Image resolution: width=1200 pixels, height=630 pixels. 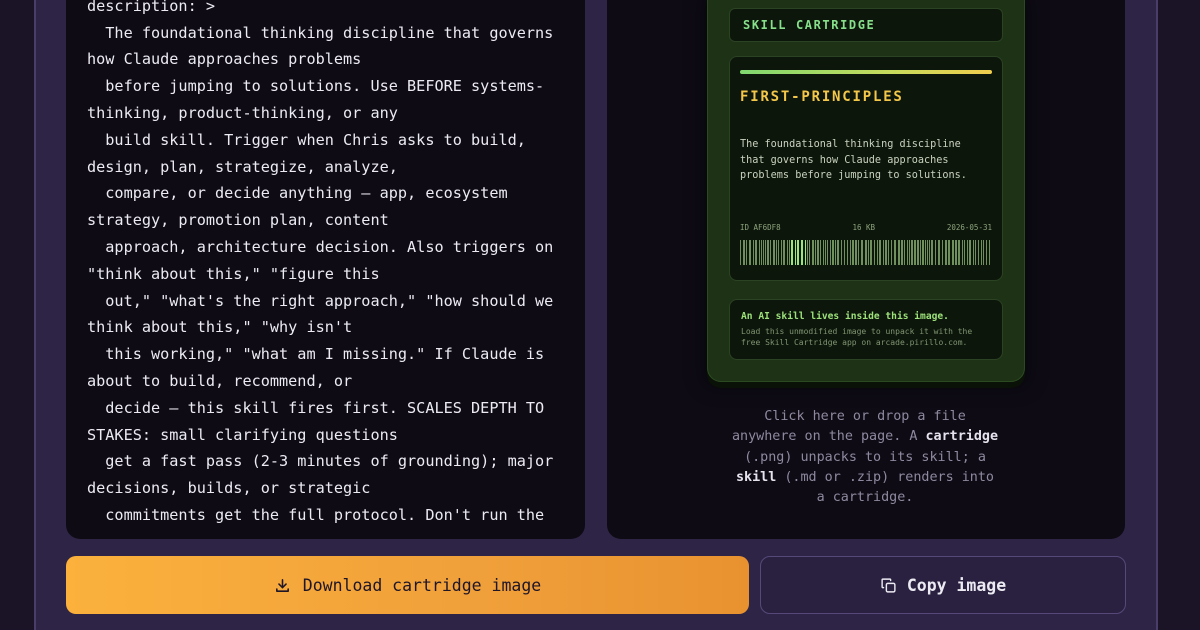 I want to click on code-line: how Claude approaches problems, so click(x=224, y=59).